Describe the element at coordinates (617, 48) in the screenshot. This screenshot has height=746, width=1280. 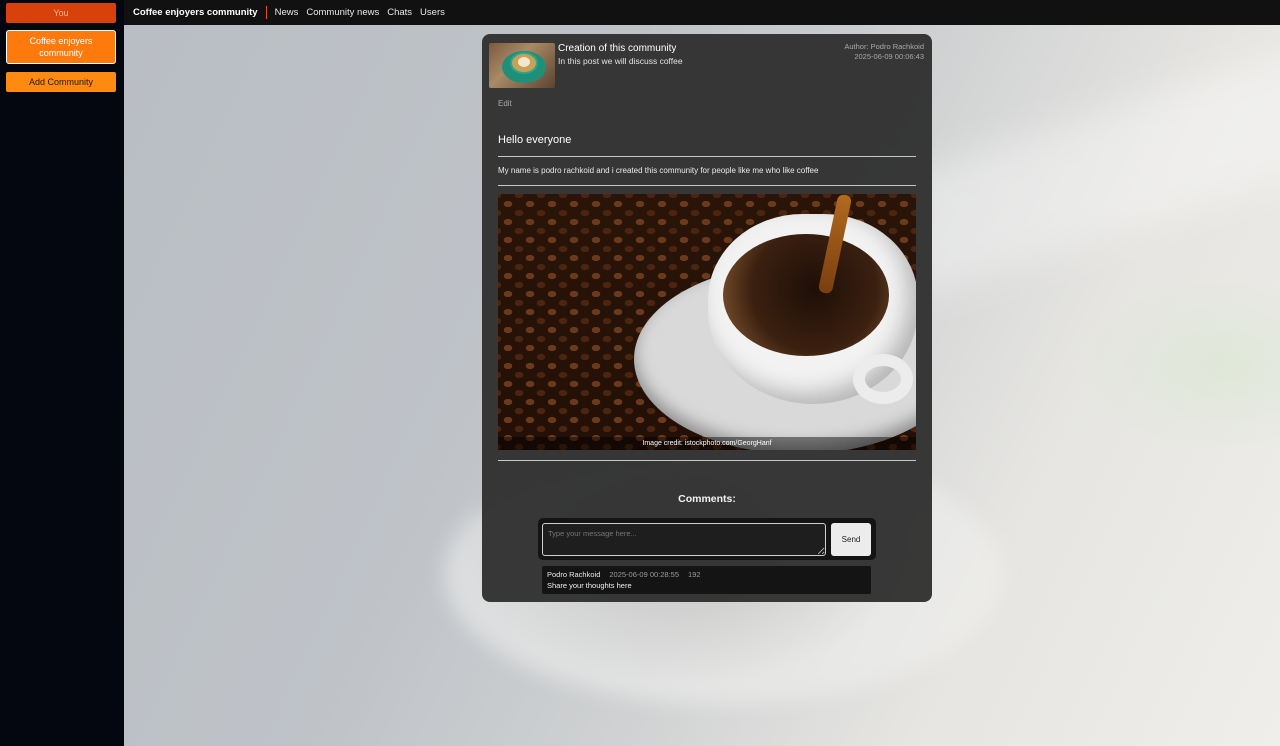
I see `post-title: Creation of this community` at that location.